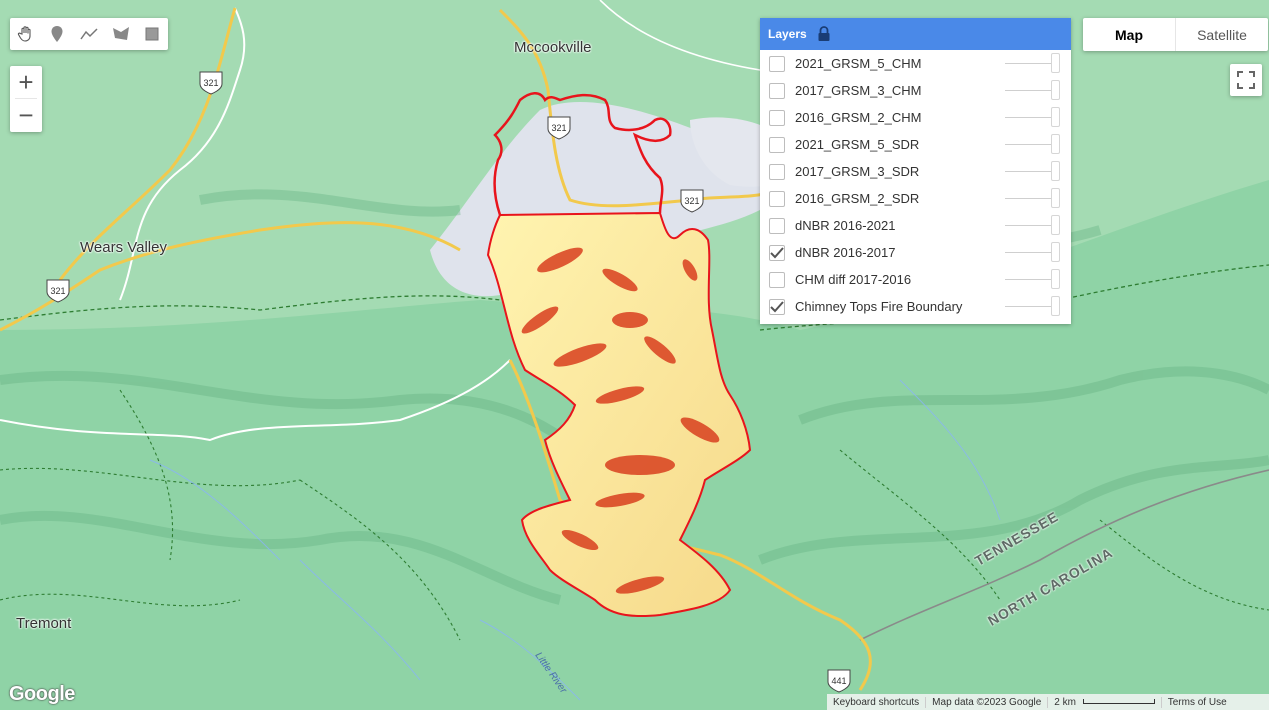  I want to click on layer-label: 2021_GRSM_5_CHM, so click(858, 63).